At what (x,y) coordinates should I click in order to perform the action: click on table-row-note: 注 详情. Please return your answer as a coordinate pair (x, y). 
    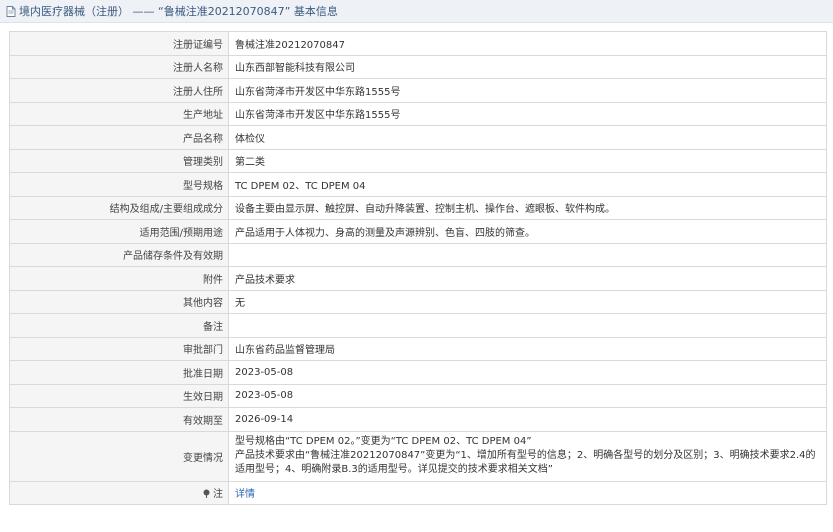
    Looking at the image, I should click on (418, 492).